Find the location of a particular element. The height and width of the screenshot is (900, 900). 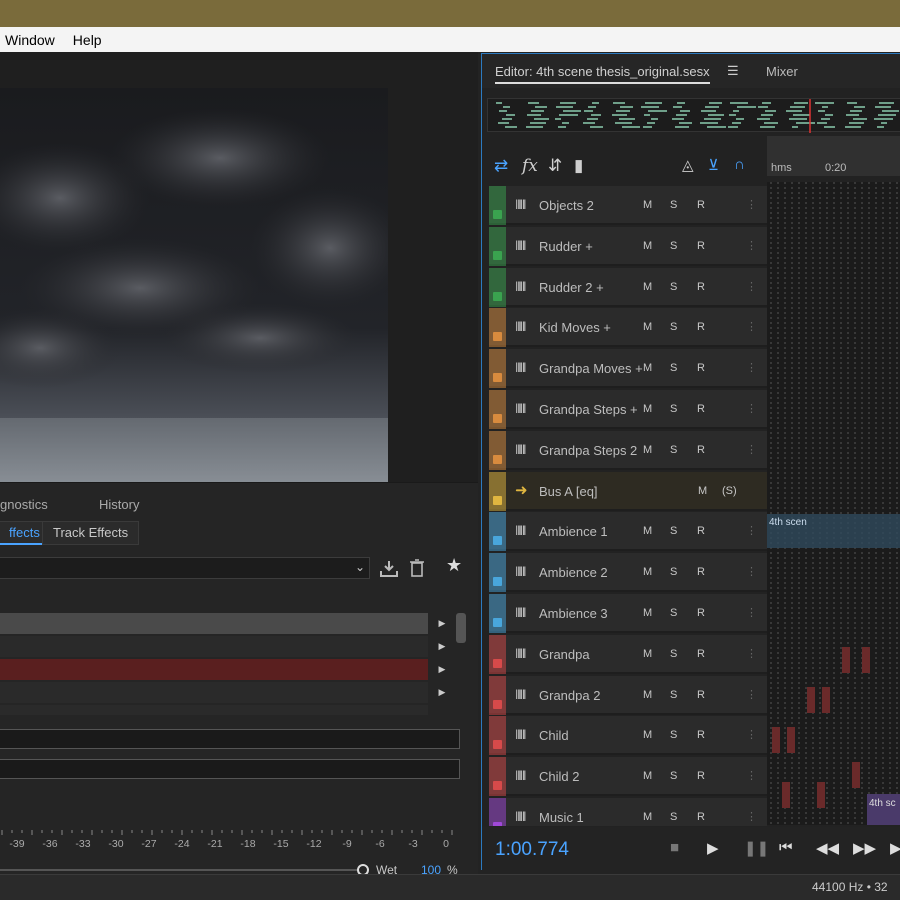

track-row: ǁǀǁǀ Grandpa Steps + M S R ⋮ is located at coordinates (628, 409).